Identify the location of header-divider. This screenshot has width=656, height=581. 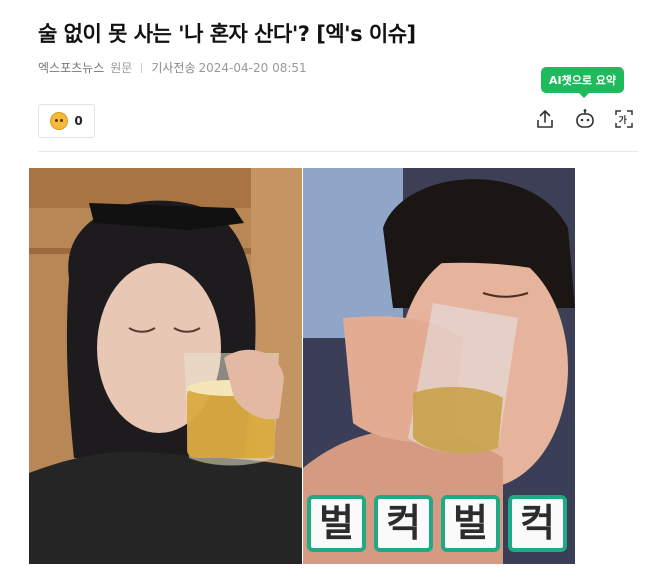
(338, 151).